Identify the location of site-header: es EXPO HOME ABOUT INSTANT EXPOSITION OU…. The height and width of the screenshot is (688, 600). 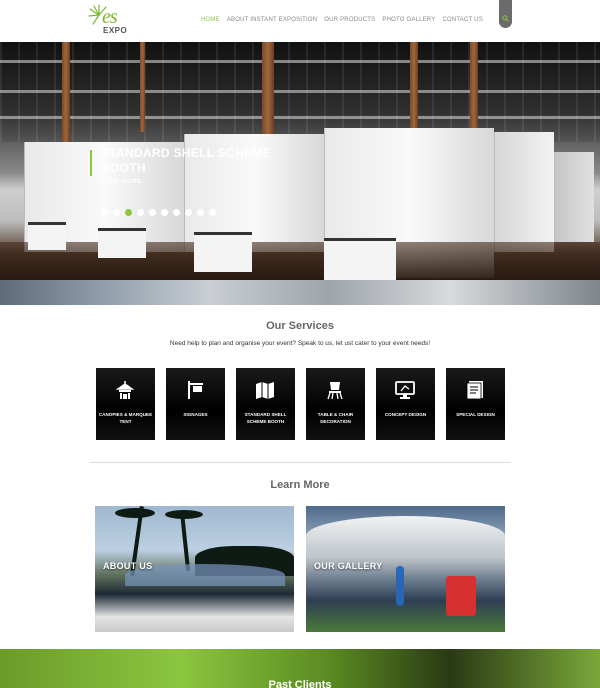
(300, 21).